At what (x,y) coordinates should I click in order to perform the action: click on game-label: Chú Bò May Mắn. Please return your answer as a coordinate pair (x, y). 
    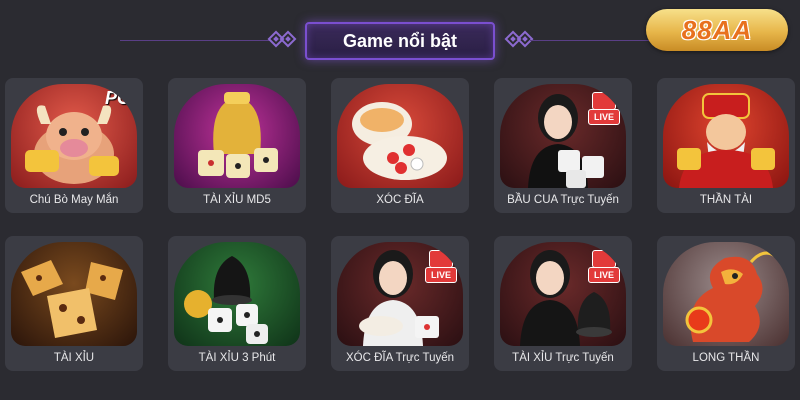
    Looking at the image, I should click on (74, 200).